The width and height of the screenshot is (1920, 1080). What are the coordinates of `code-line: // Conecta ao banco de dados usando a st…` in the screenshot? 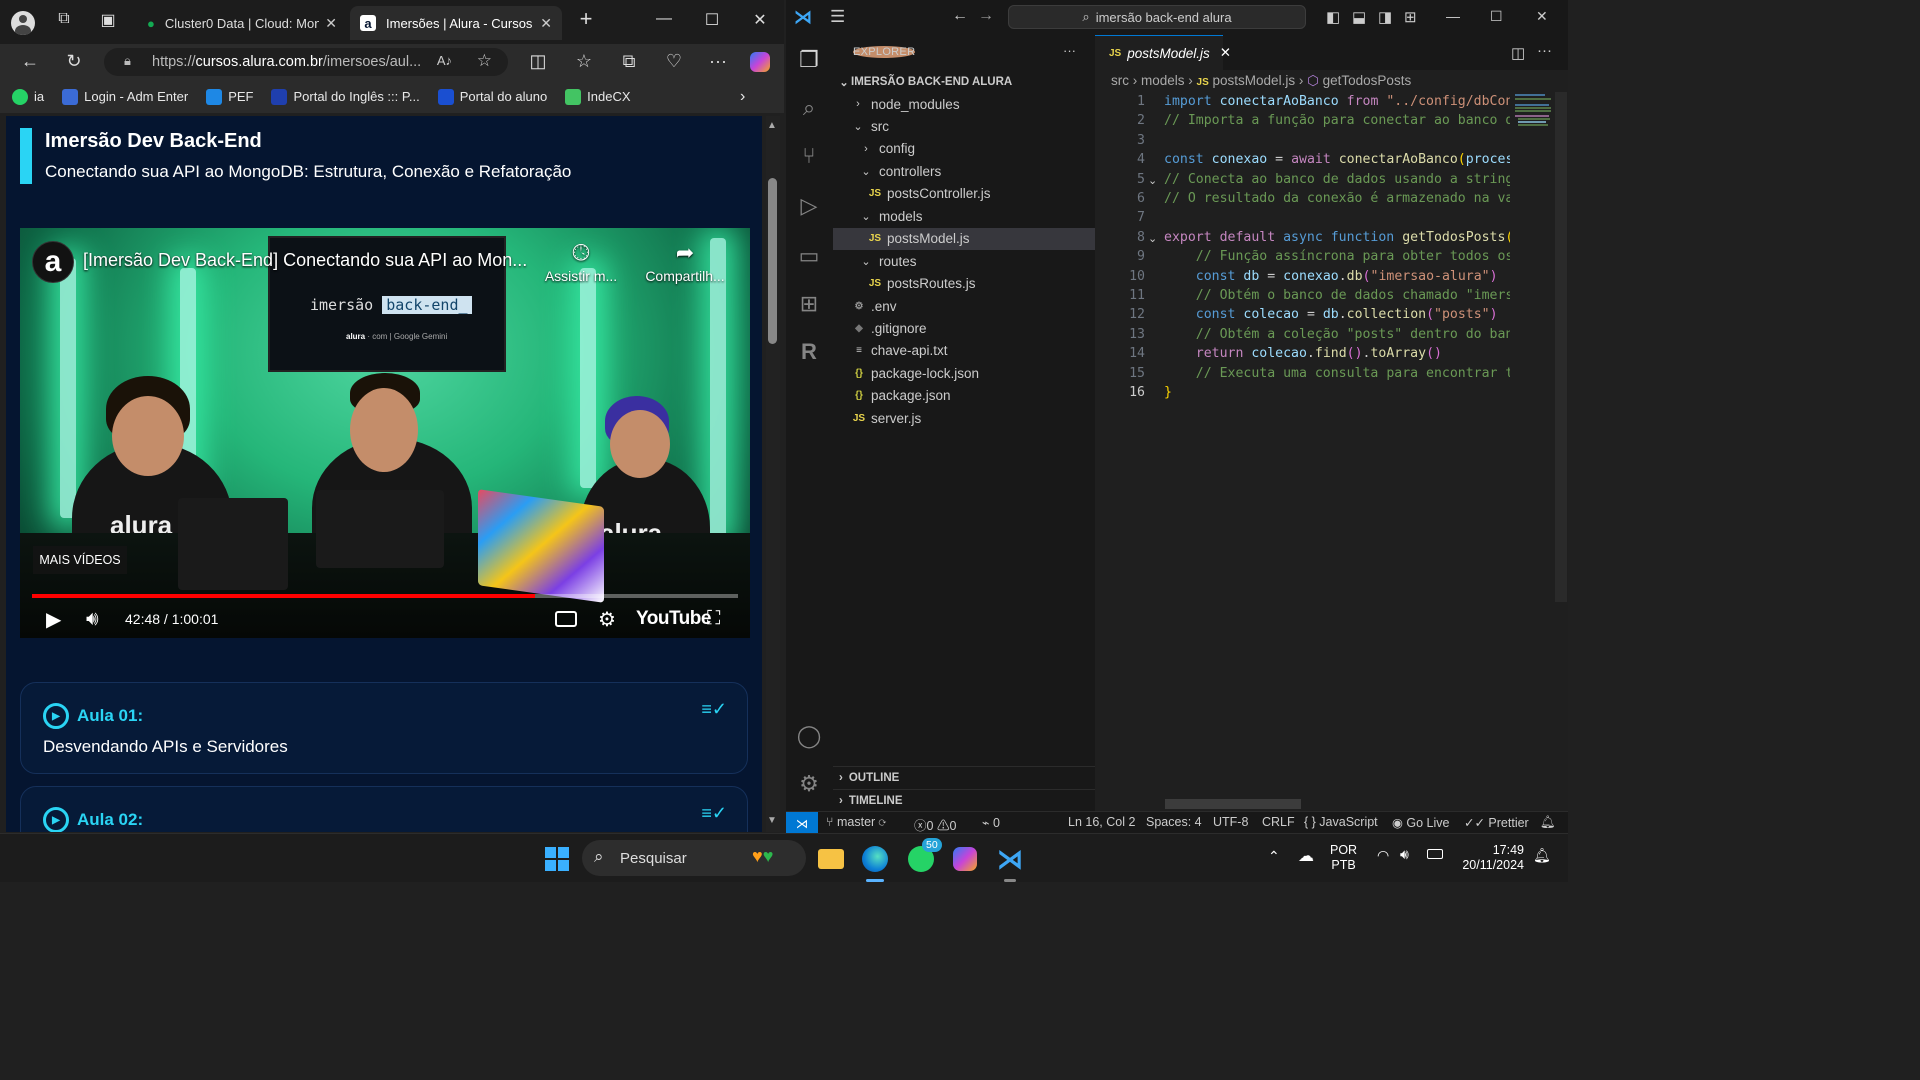 It's located at (1337, 179).